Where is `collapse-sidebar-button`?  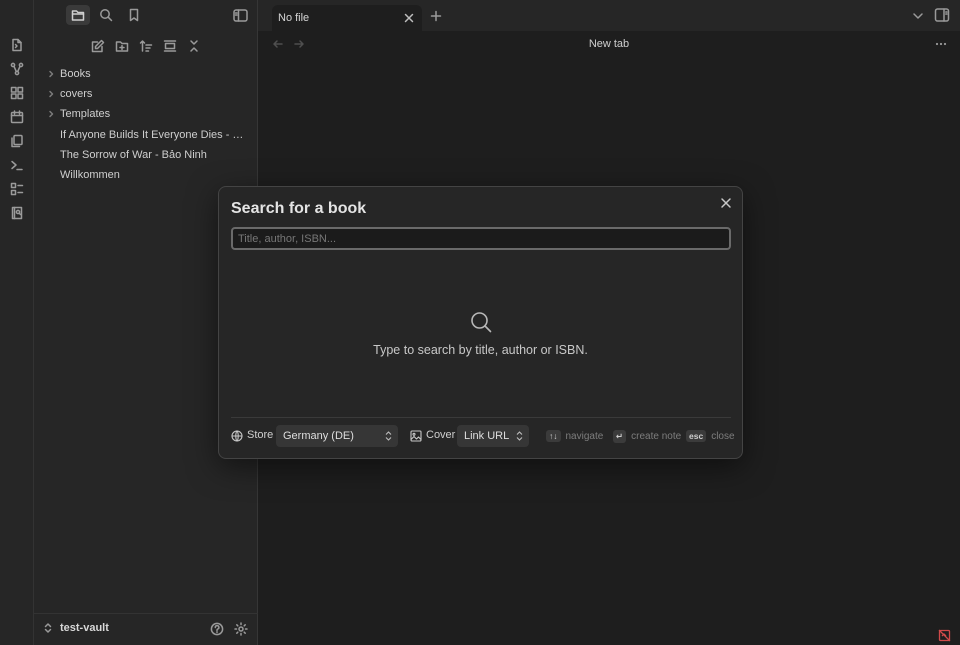
collapse-sidebar-button is located at coordinates (240, 15).